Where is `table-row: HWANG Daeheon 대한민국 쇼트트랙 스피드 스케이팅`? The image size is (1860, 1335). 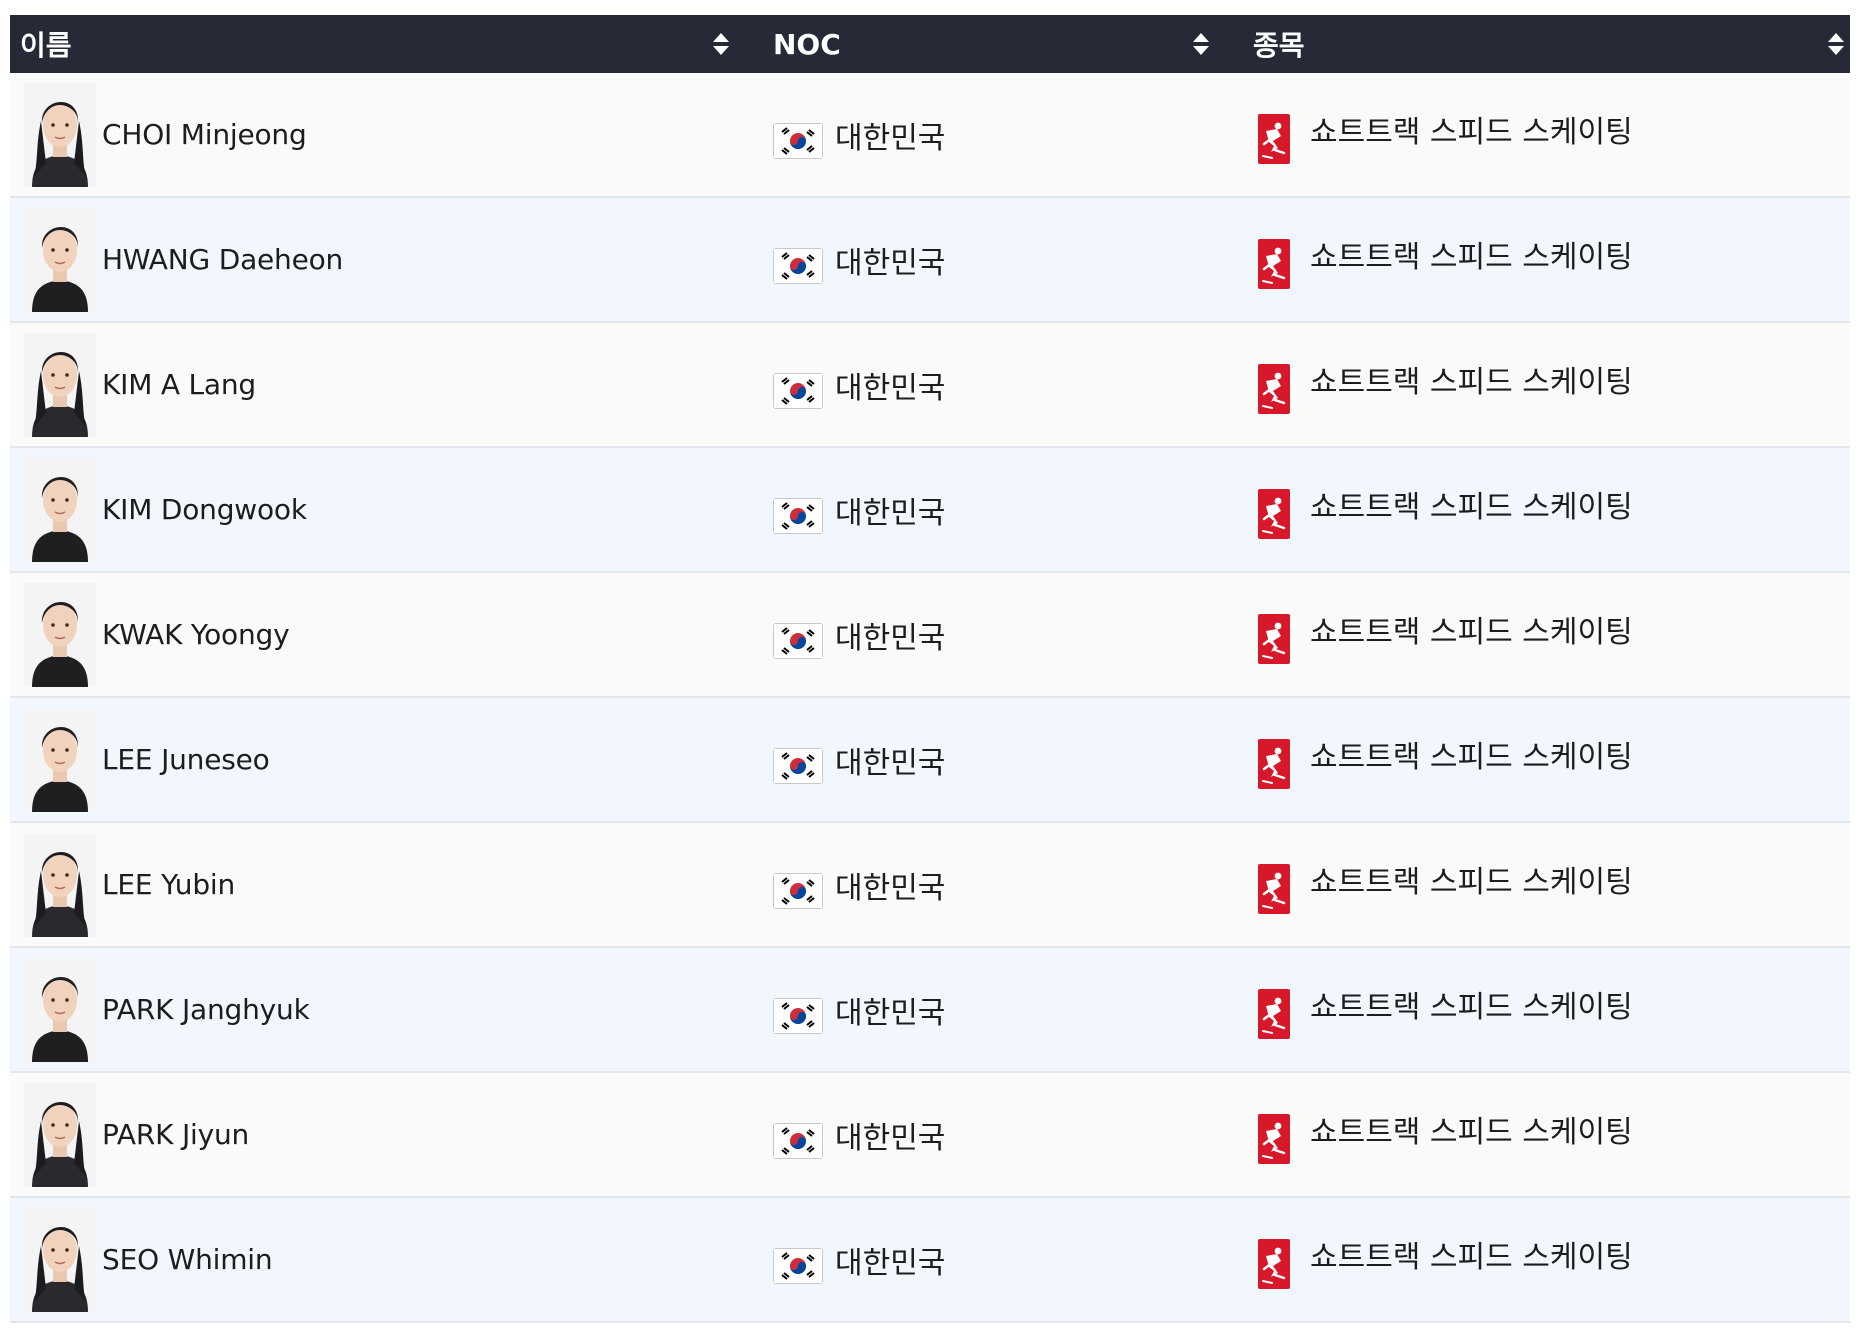 table-row: HWANG Daeheon 대한민국 쇼트트랙 스피드 스케이팅 is located at coordinates (930, 260).